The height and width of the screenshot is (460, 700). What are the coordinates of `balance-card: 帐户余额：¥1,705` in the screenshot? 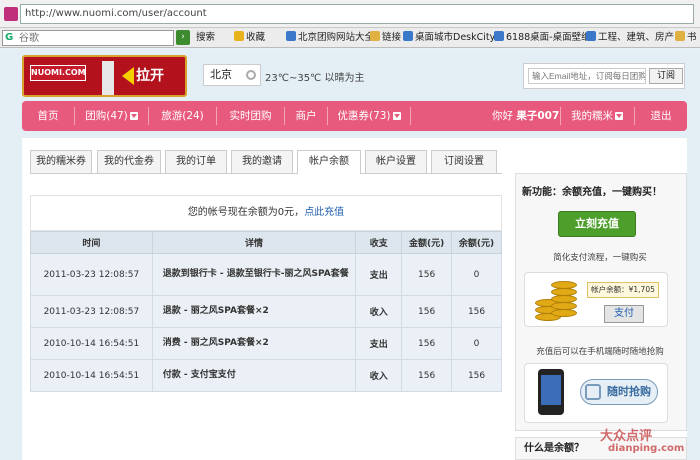 It's located at (623, 290).